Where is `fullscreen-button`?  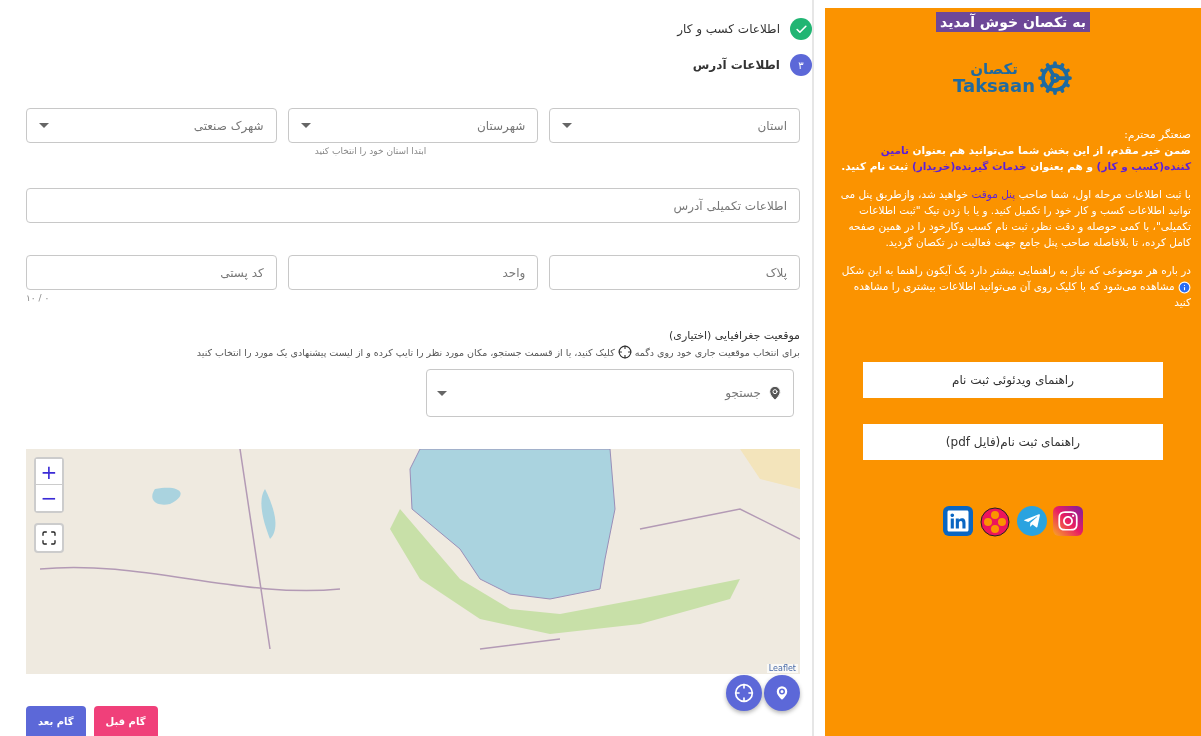 fullscreen-button is located at coordinates (49, 538).